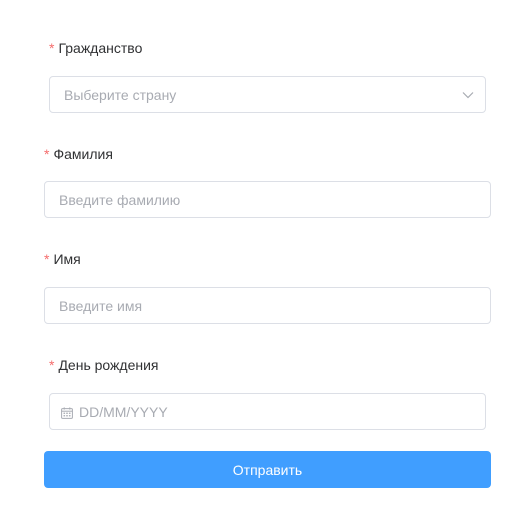 This screenshot has width=531, height=515. I want to click on last-name-label-text: Фамилия, so click(83, 154).